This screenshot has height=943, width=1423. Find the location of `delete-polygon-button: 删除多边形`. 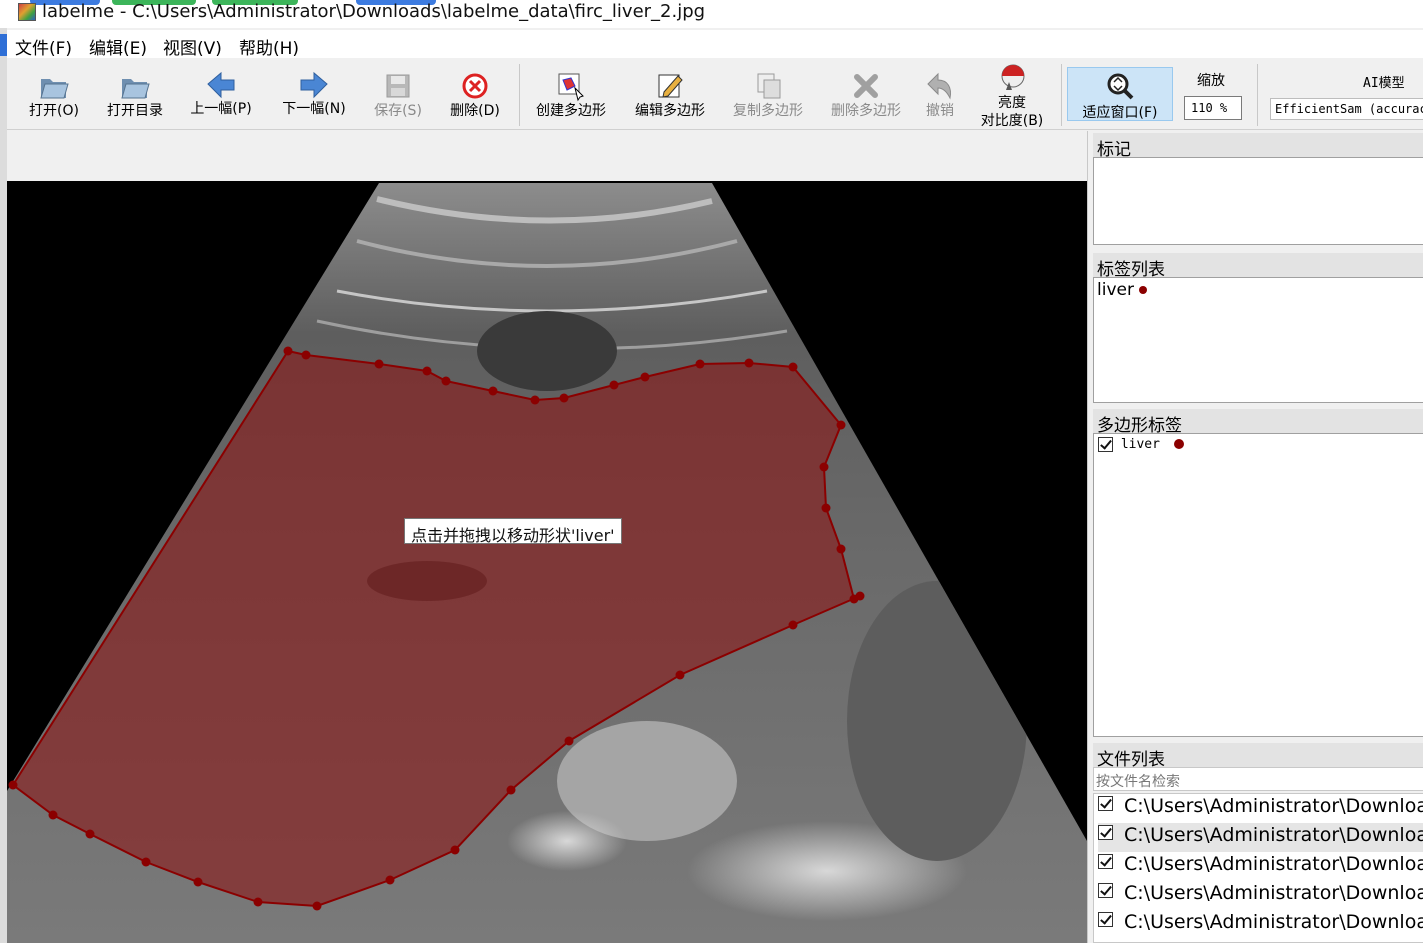

delete-polygon-button: 删除多边形 is located at coordinates (866, 95).